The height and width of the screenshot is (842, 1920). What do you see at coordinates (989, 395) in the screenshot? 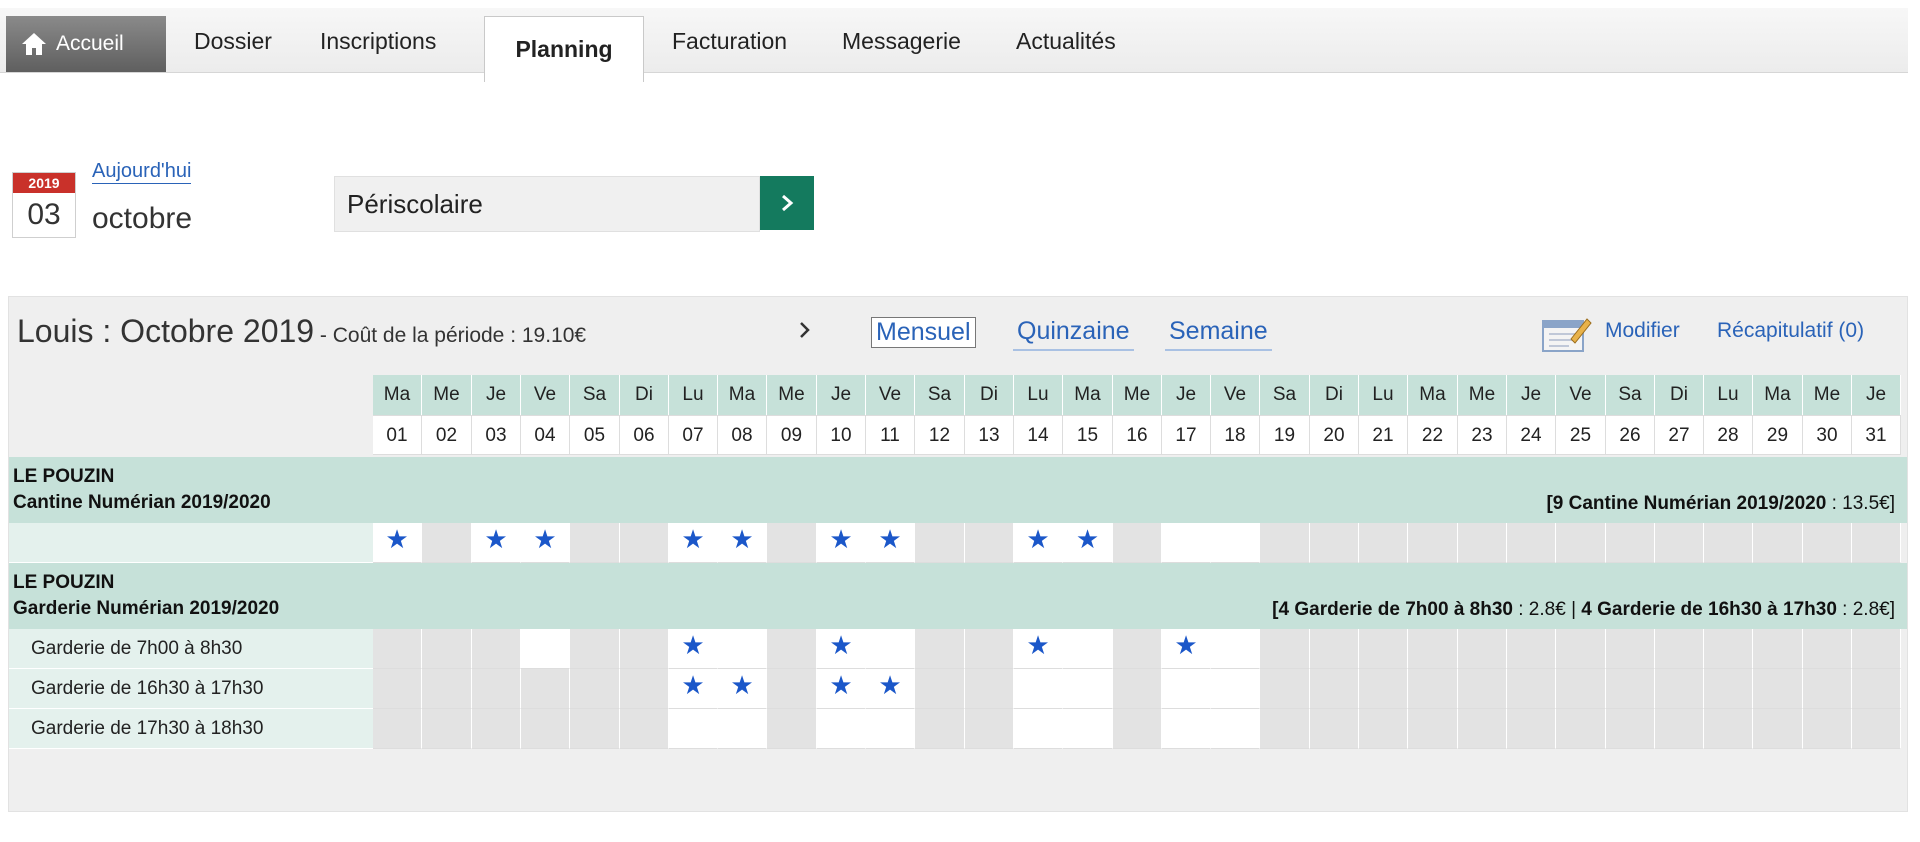
I see `day-name-header: Di` at bounding box center [989, 395].